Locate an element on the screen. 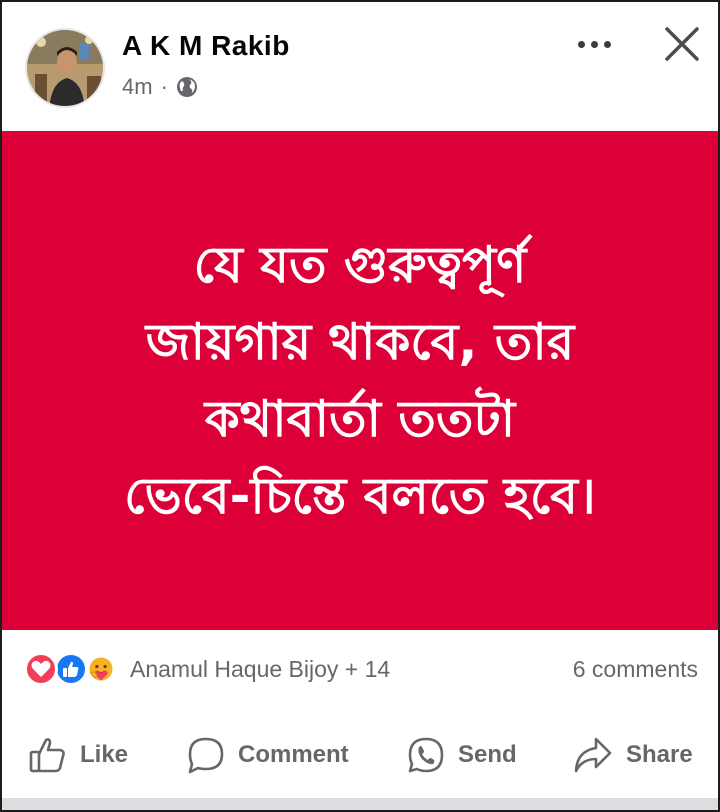  share-label: Share is located at coordinates (659, 754).